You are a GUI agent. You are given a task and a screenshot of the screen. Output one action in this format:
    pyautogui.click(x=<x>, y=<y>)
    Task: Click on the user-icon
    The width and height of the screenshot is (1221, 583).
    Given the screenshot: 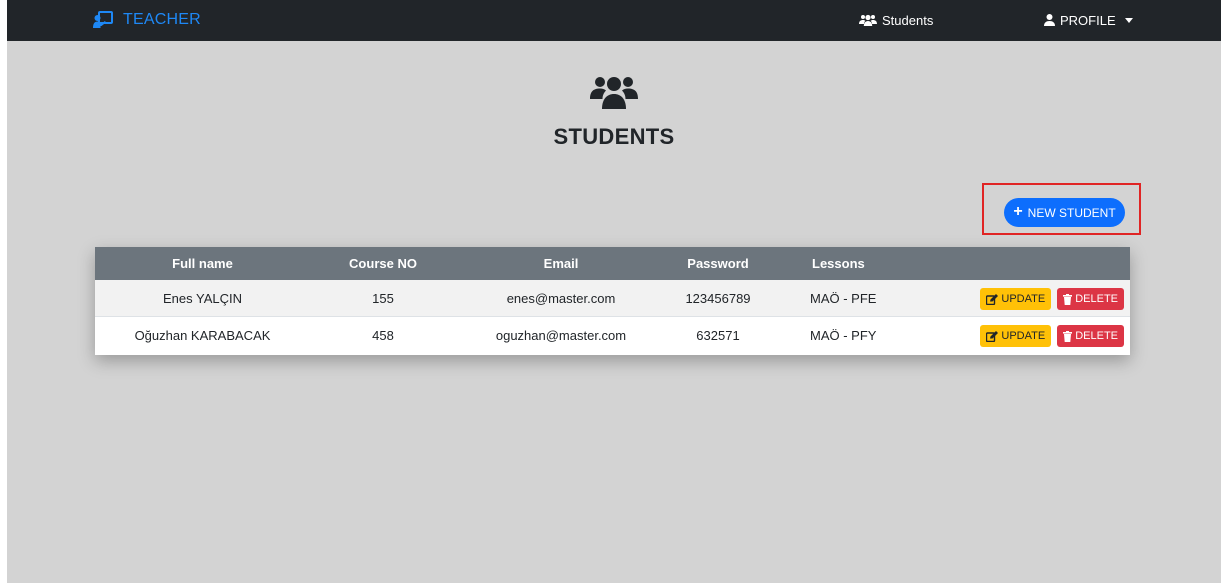 What is the action you would take?
    pyautogui.click(x=1049, y=20)
    